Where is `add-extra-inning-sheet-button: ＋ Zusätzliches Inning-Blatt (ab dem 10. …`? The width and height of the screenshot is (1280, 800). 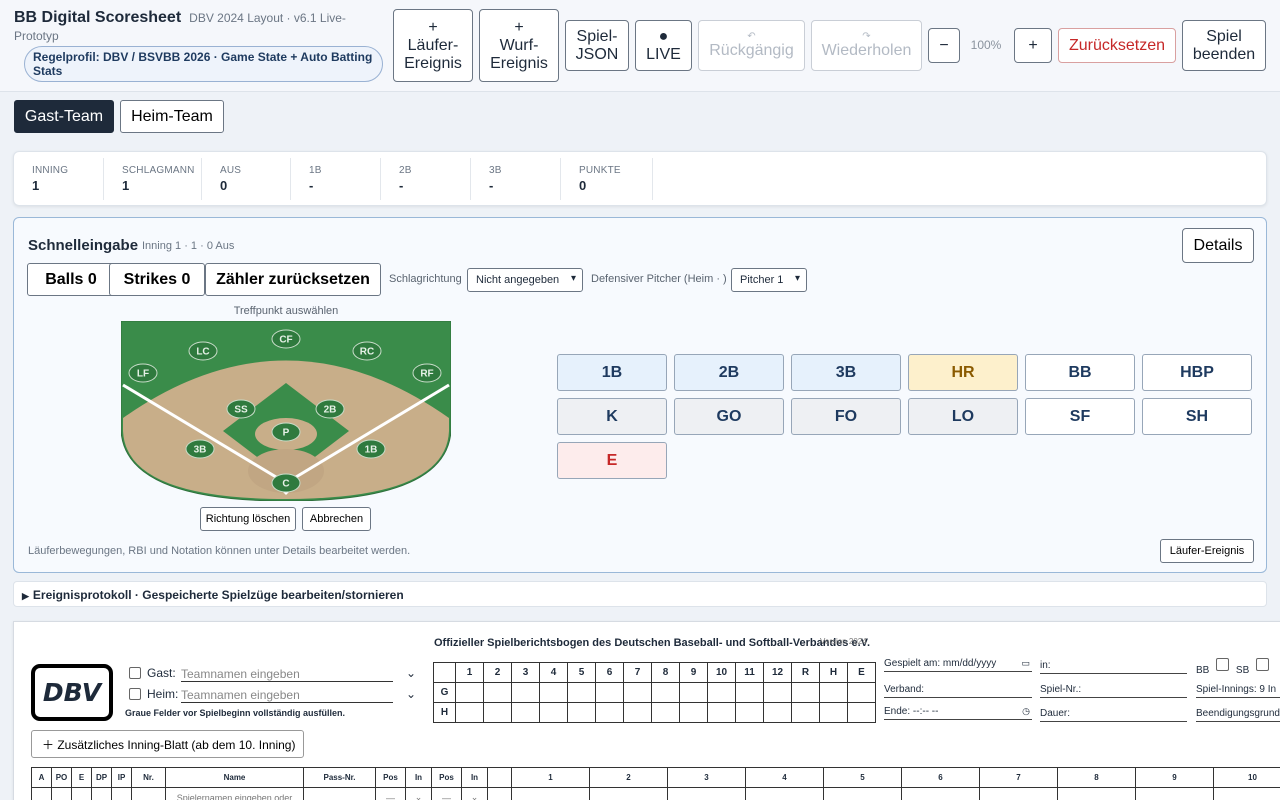
add-extra-inning-sheet-button: ＋ Zusätzliches Inning-Blatt (ab dem 10. … is located at coordinates (167, 744).